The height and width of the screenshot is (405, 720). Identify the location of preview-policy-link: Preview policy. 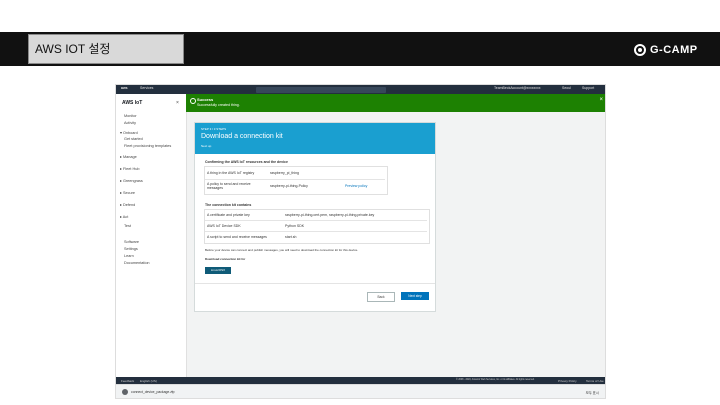
(356, 186).